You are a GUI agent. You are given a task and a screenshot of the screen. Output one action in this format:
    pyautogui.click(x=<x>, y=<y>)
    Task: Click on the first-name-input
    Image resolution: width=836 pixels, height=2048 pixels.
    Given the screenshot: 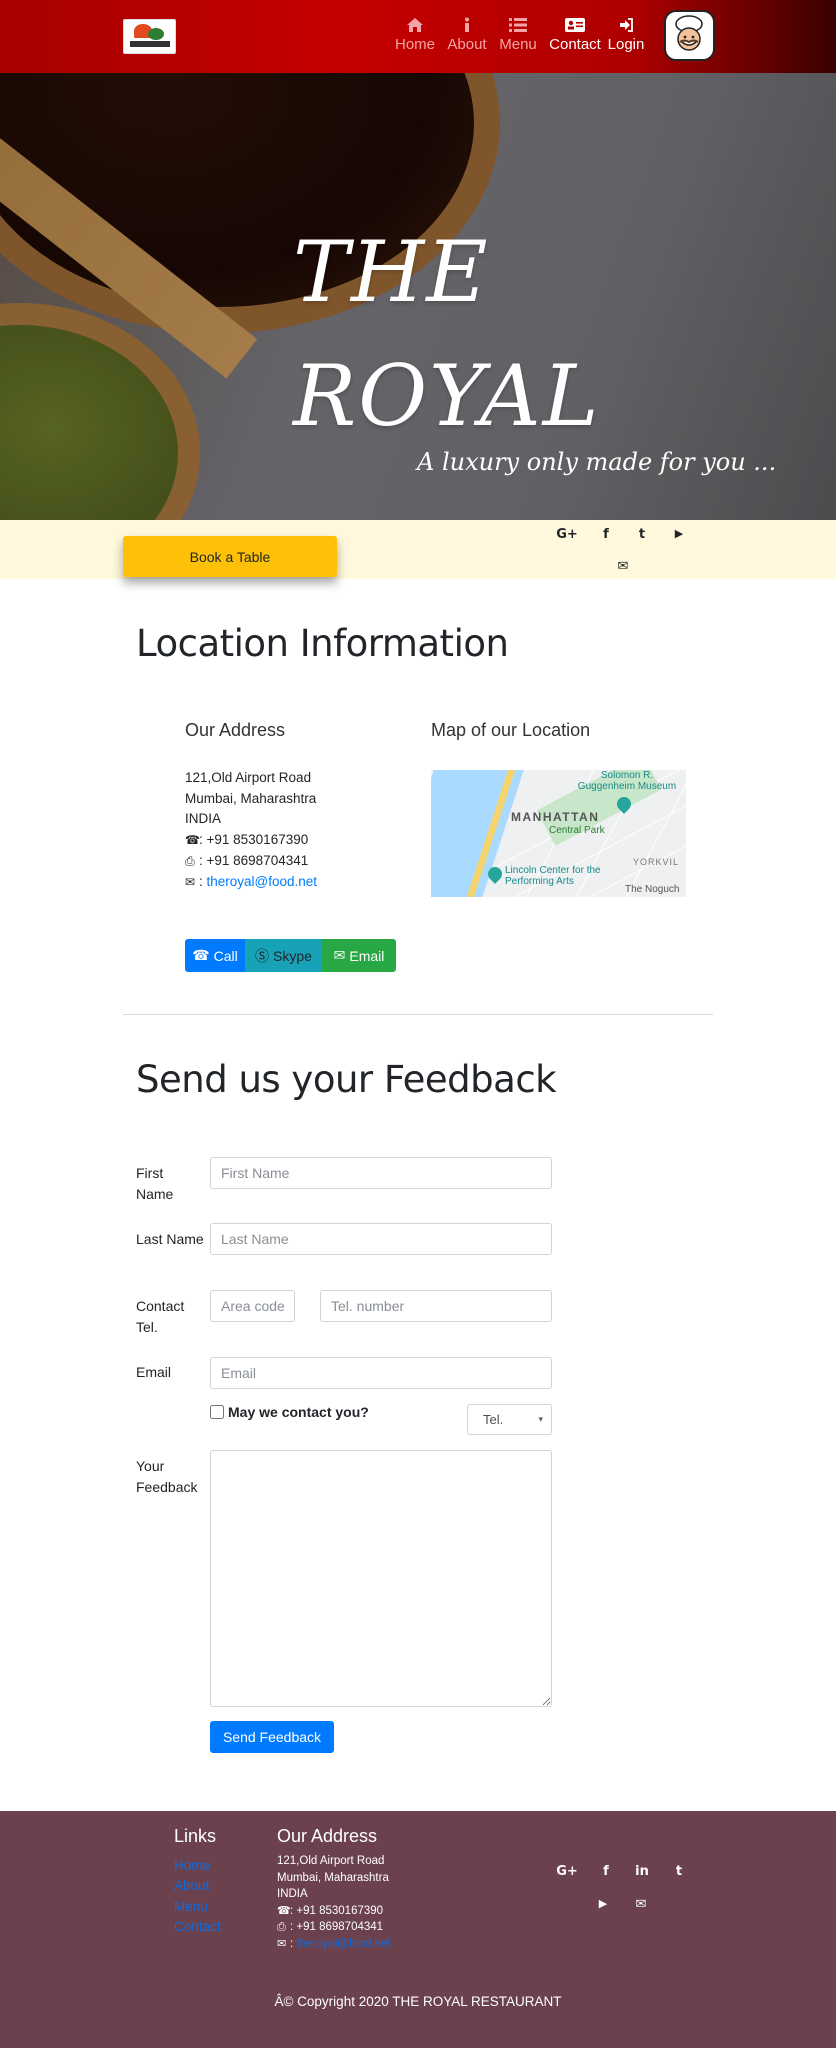 What is the action you would take?
    pyautogui.click(x=381, y=1173)
    